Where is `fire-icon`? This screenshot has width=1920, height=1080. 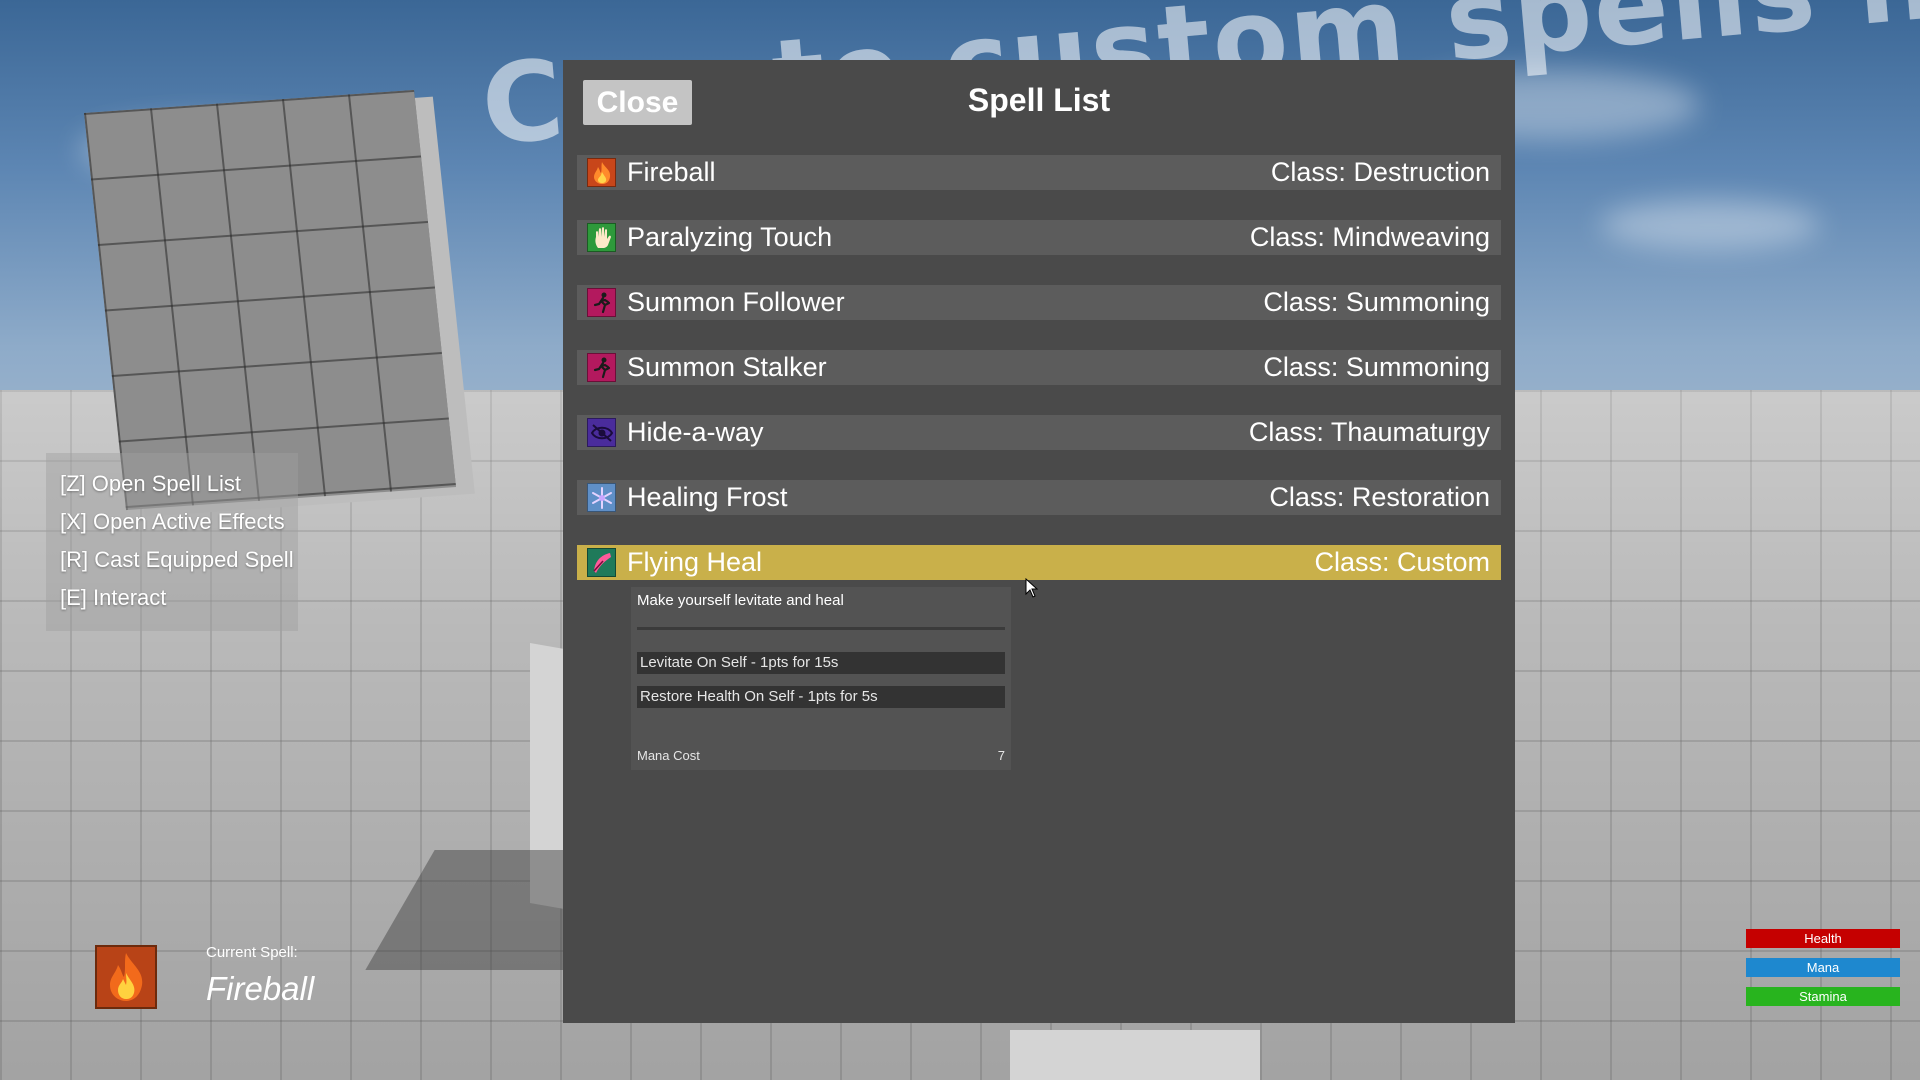 fire-icon is located at coordinates (601, 172).